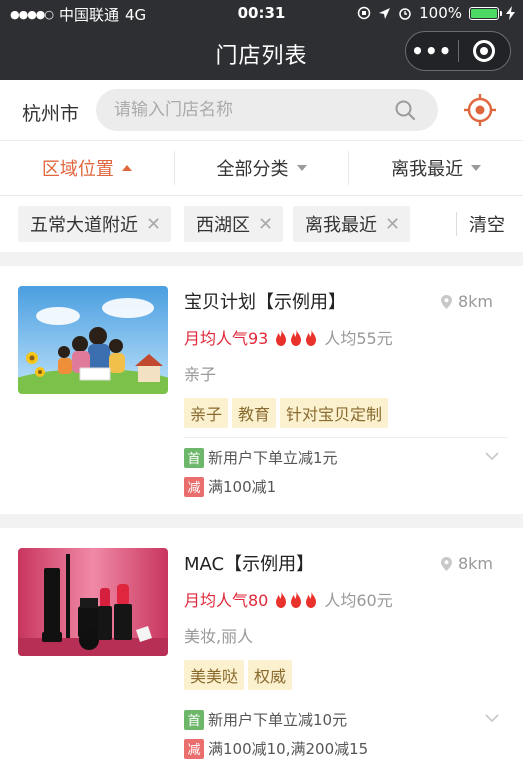  What do you see at coordinates (405, 110) in the screenshot?
I see `search-icon` at bounding box center [405, 110].